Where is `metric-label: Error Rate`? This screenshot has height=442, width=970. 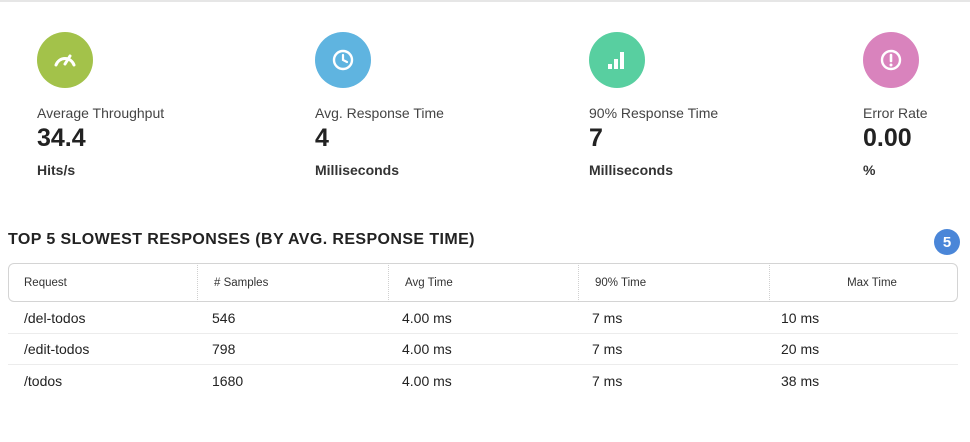
metric-label: Error Rate is located at coordinates (895, 113).